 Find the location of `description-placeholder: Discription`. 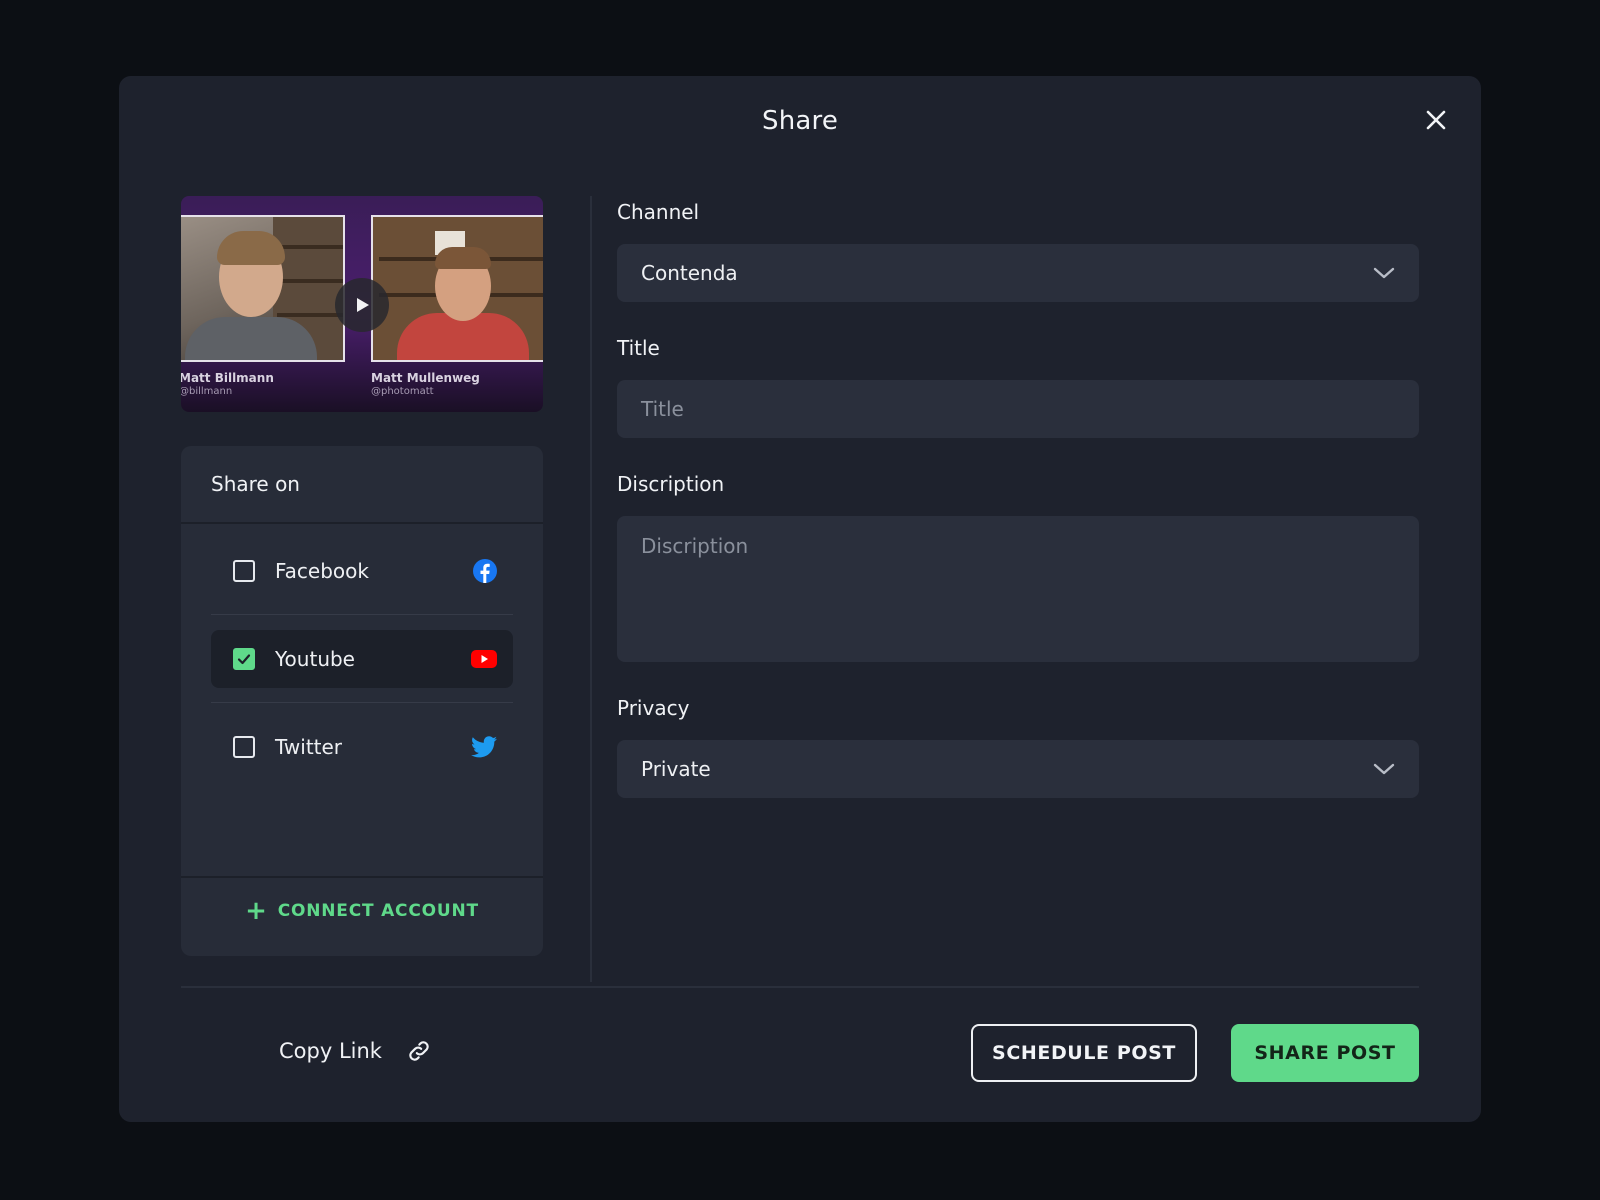

description-placeholder: Discription is located at coordinates (695, 546).